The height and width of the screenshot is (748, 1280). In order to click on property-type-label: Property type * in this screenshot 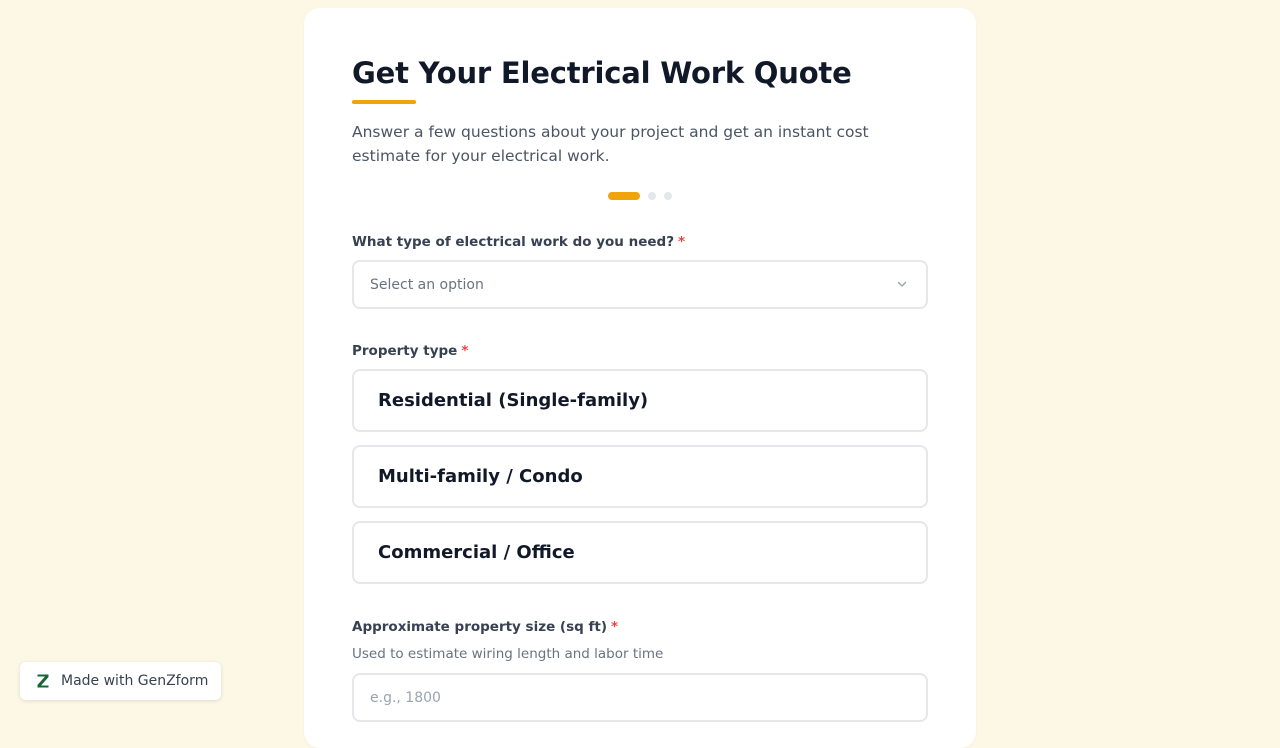, I will do `click(410, 351)`.